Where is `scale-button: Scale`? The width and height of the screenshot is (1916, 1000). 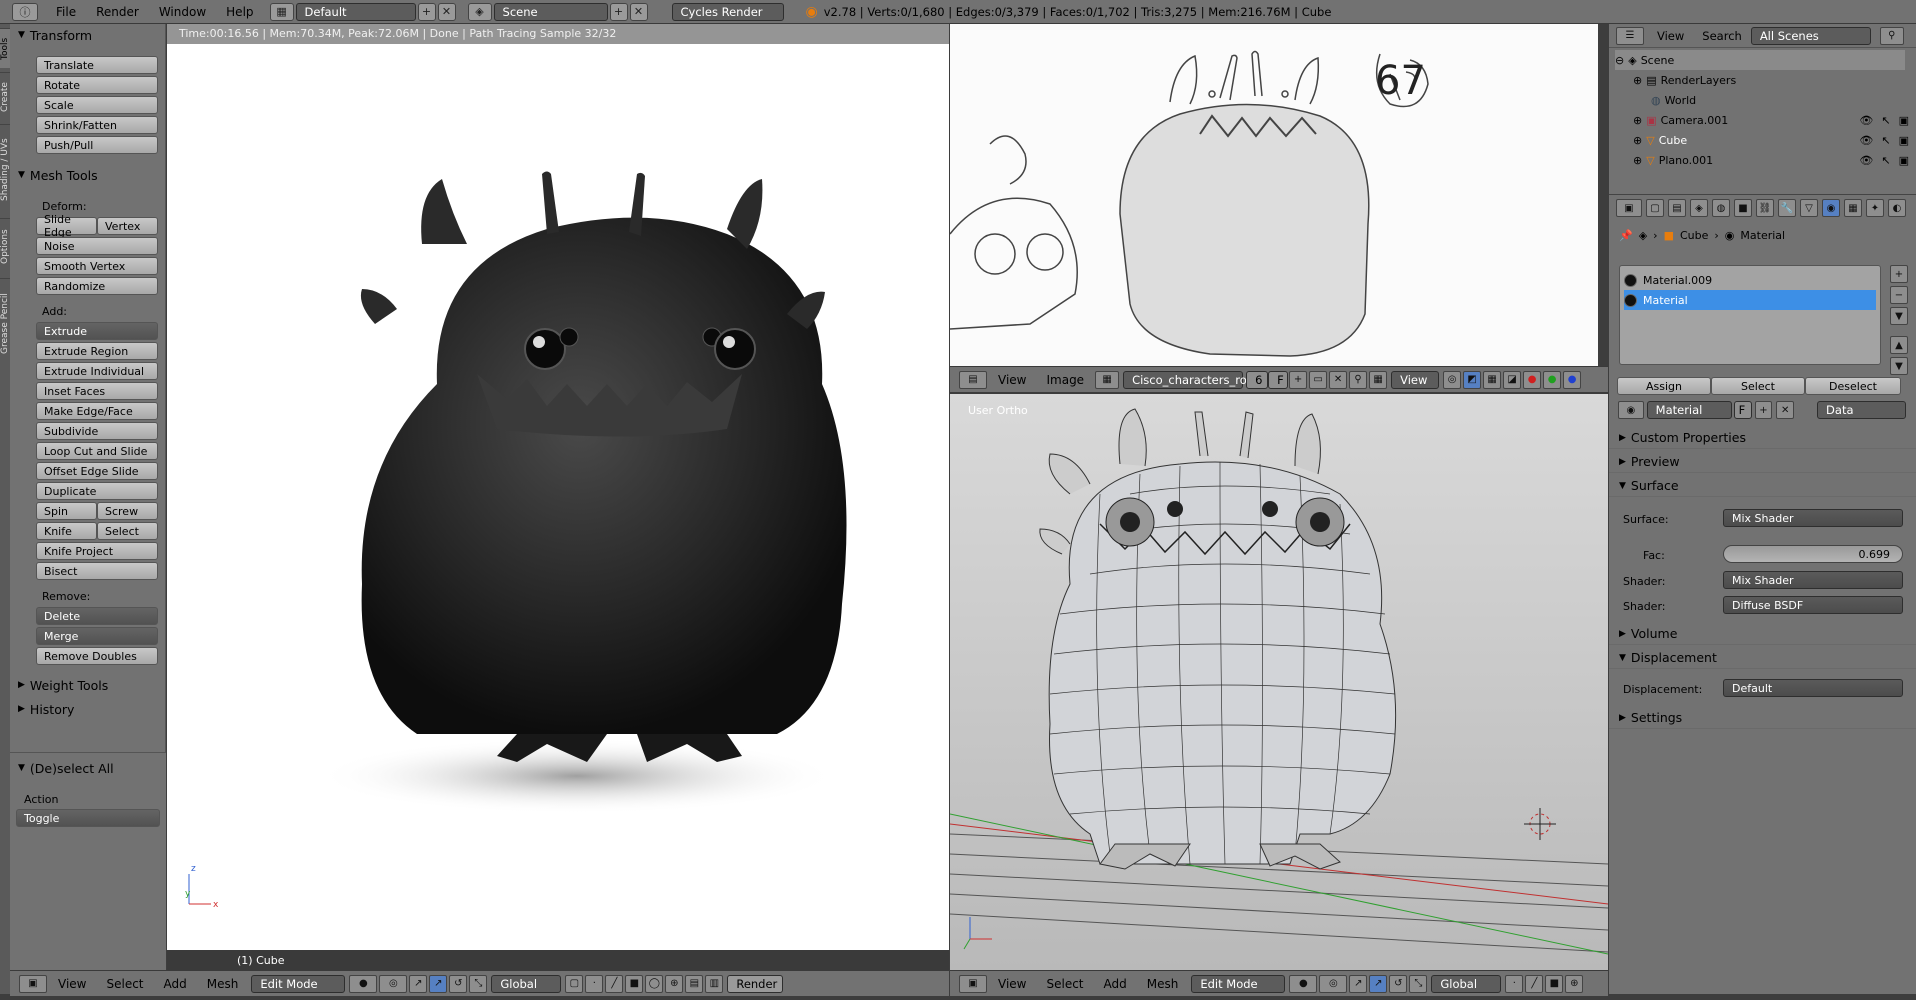
scale-button: Scale is located at coordinates (97, 105).